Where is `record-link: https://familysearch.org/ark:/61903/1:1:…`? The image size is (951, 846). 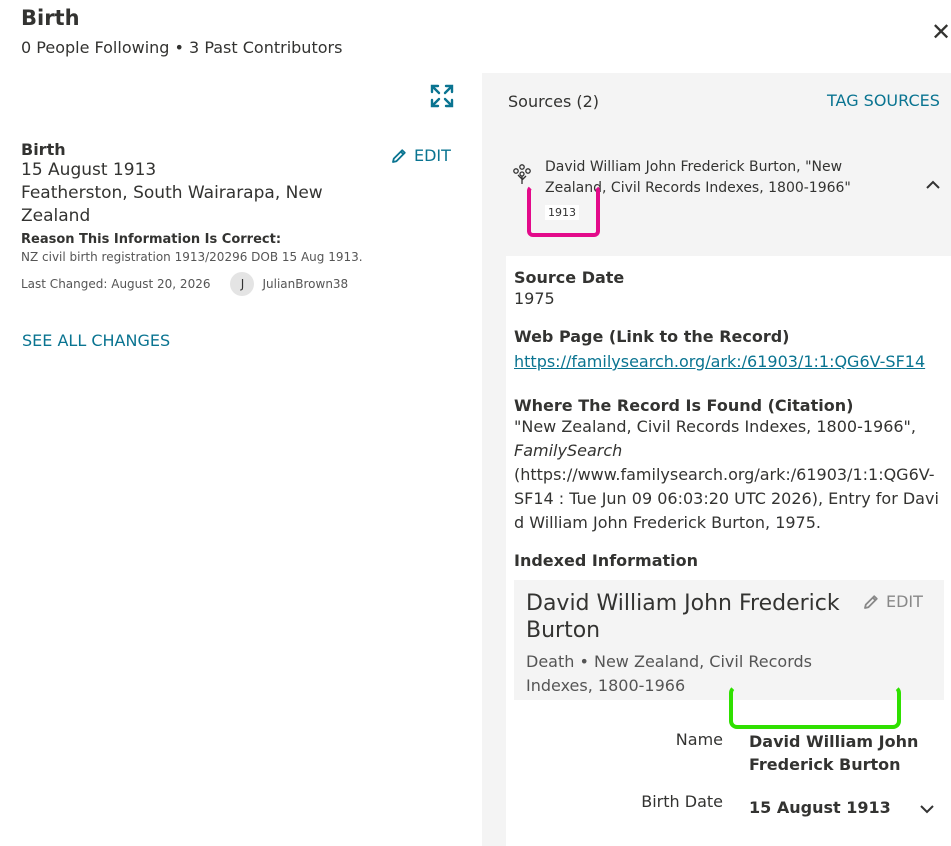
record-link: https://familysearch.org/ark:/61903/1:1:… is located at coordinates (719, 361).